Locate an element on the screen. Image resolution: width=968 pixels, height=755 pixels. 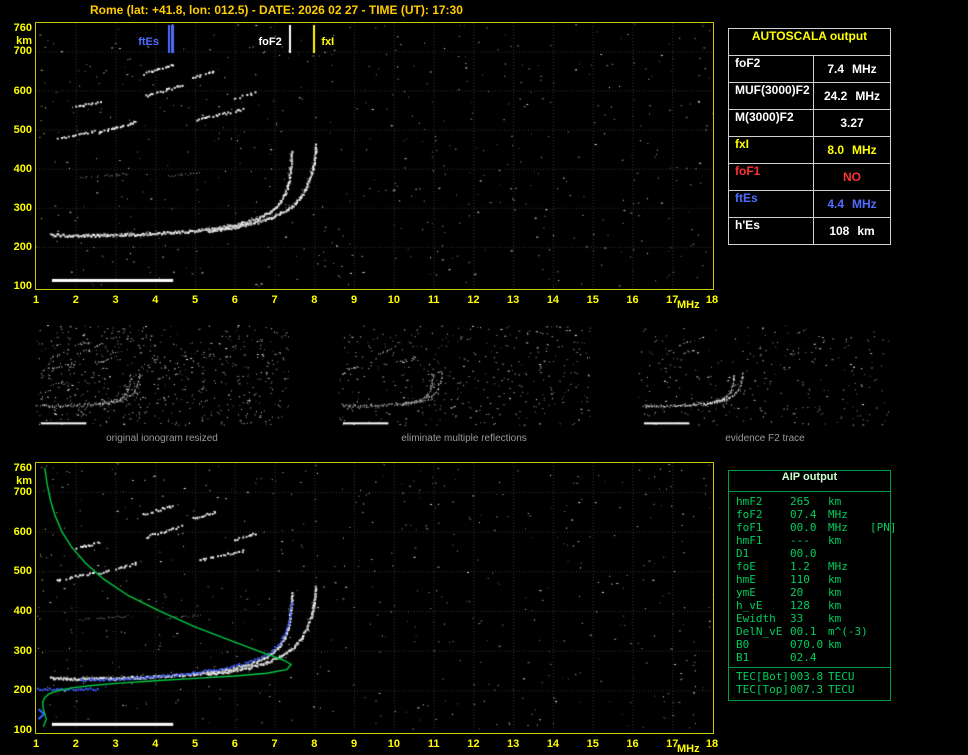
x-tick-label: 6 is located at coordinates (234, 300).